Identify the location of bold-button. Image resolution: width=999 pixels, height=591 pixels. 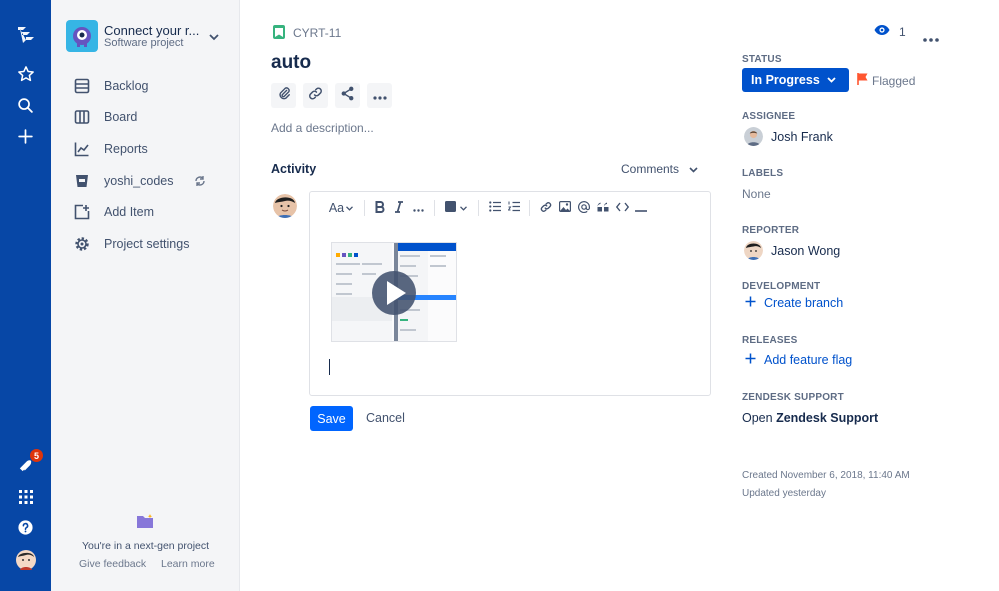
(380, 208).